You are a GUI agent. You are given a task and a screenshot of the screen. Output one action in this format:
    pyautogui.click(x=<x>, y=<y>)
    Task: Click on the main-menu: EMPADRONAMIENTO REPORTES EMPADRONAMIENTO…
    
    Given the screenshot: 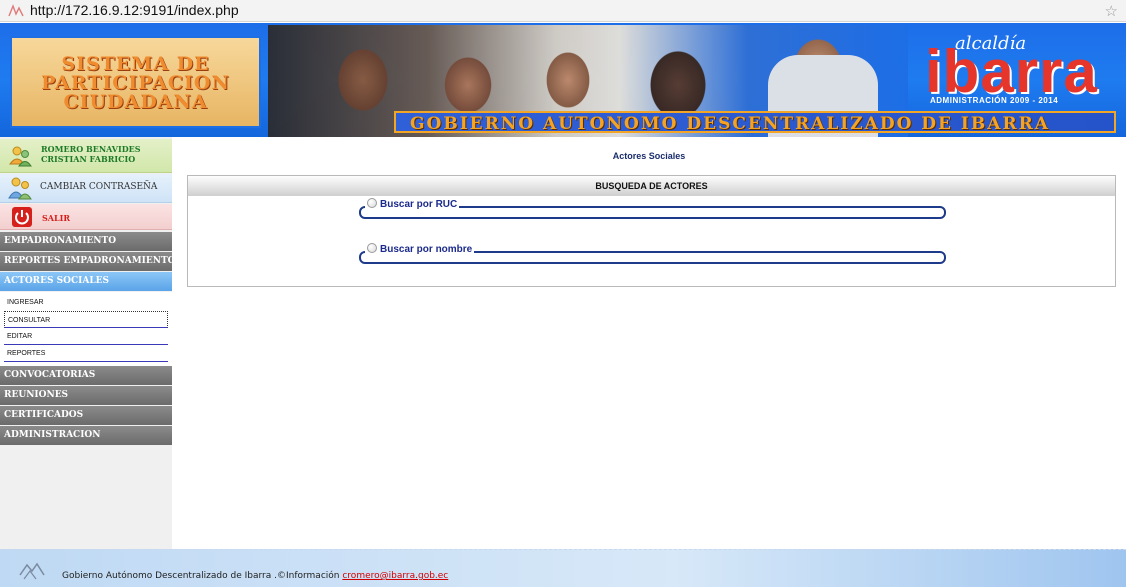 What is the action you would take?
    pyautogui.click(x=88, y=339)
    